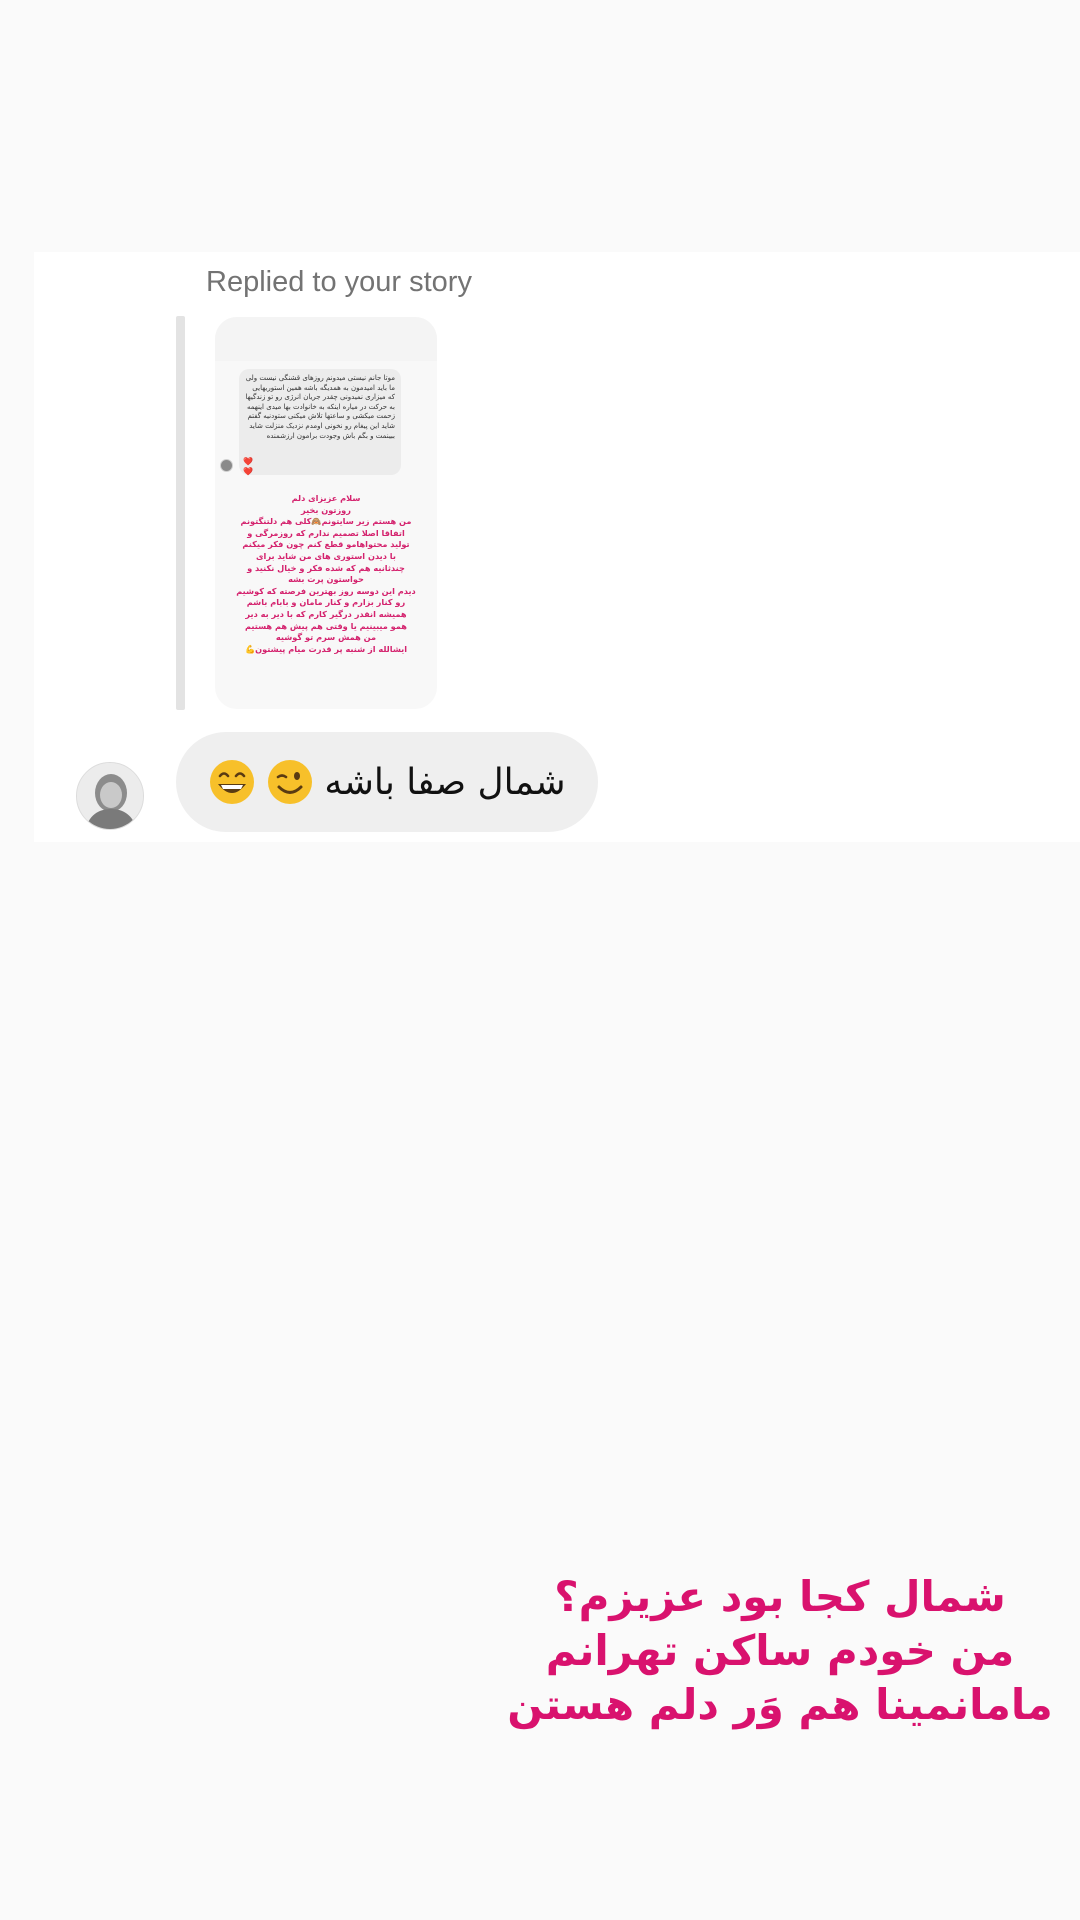 The height and width of the screenshot is (1920, 1080). Describe the element at coordinates (290, 782) in the screenshot. I see `winking-face-icon` at that location.